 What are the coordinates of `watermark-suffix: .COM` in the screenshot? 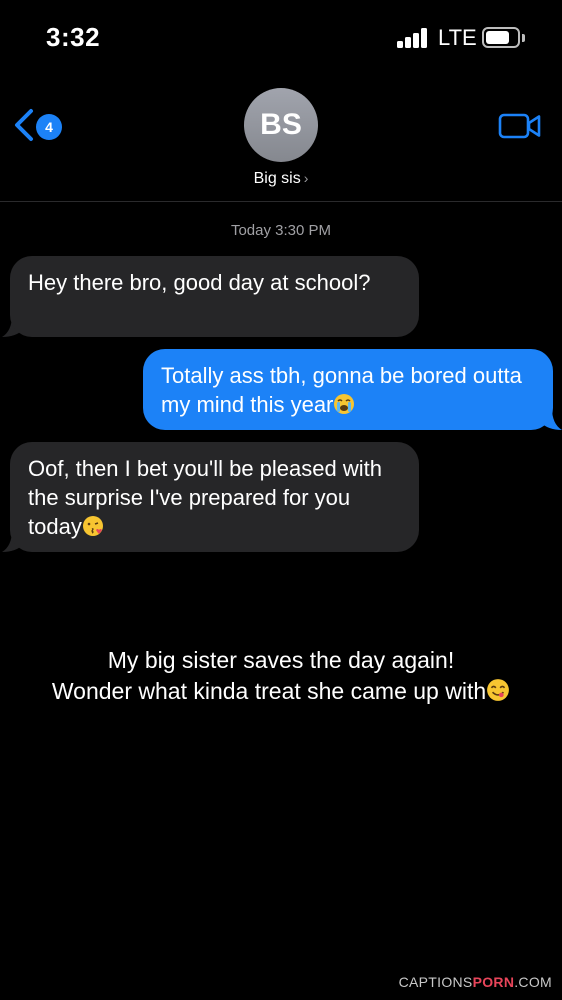 It's located at (533, 982).